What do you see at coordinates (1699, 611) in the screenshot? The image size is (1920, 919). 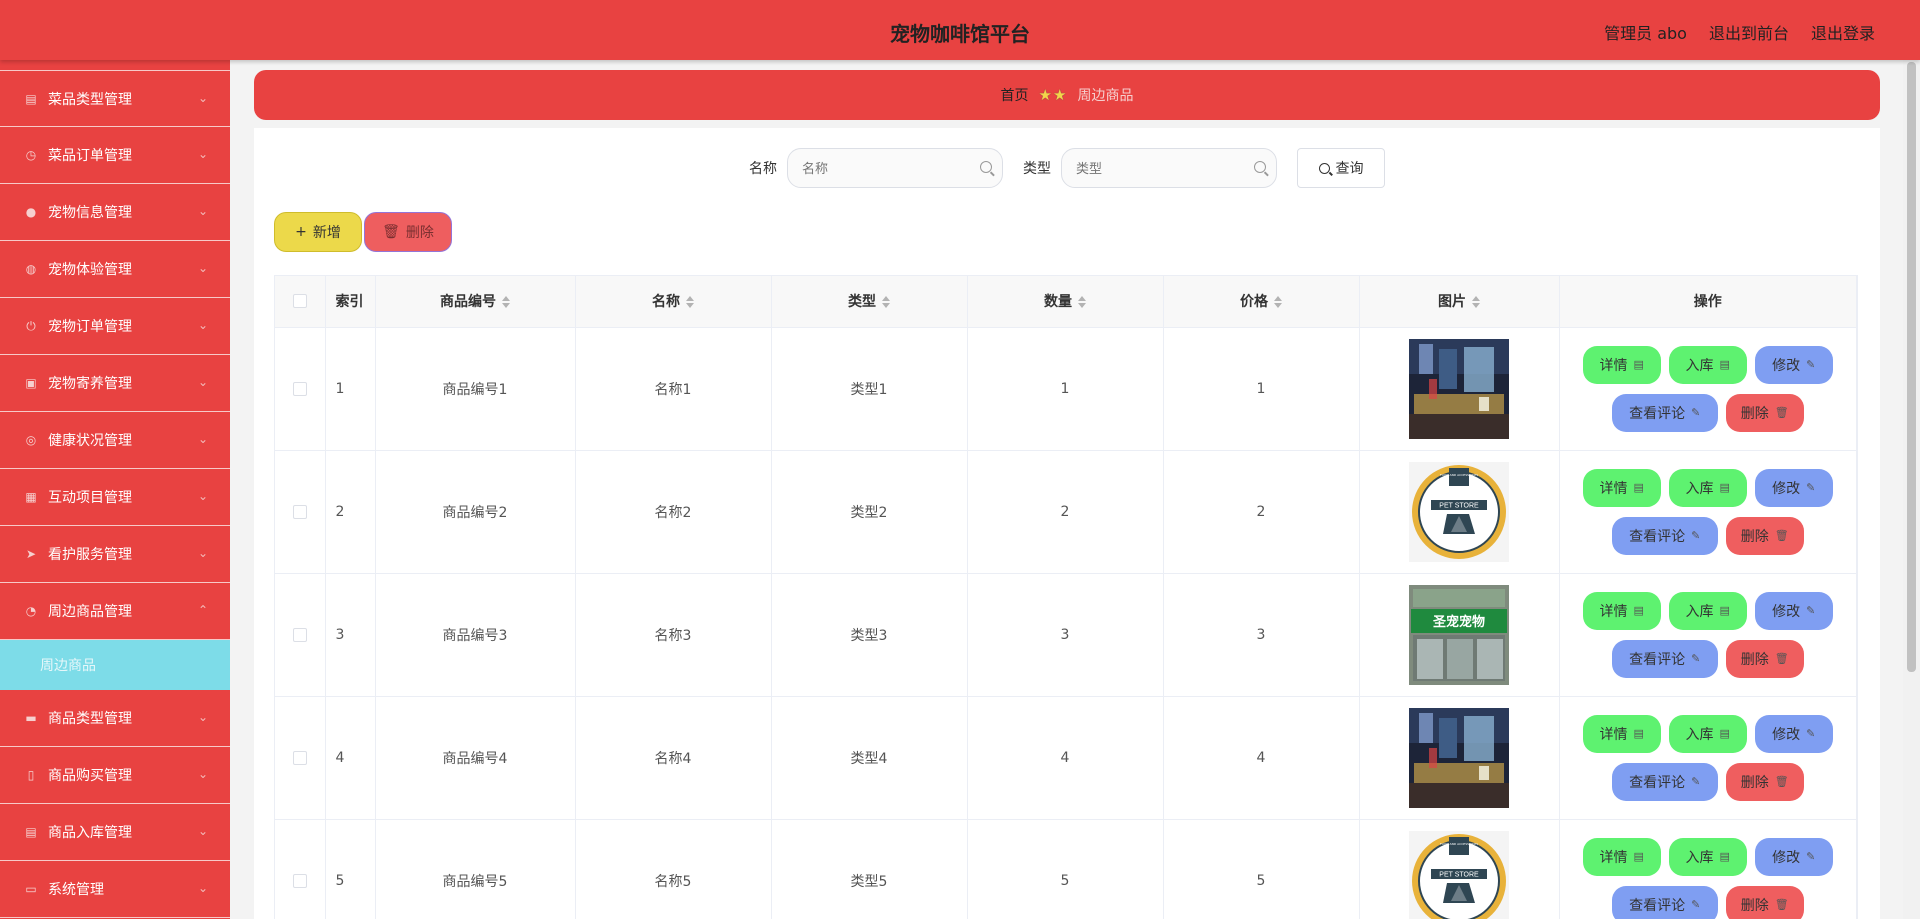 I see `stock-in-label: 入库` at bounding box center [1699, 611].